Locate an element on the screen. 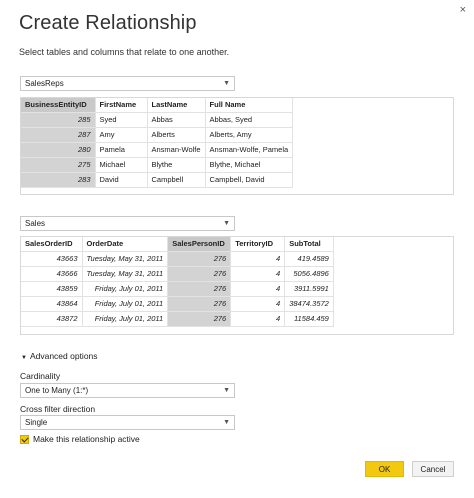 The height and width of the screenshot is (498, 474). table-cell: Alberts is located at coordinates (176, 135).